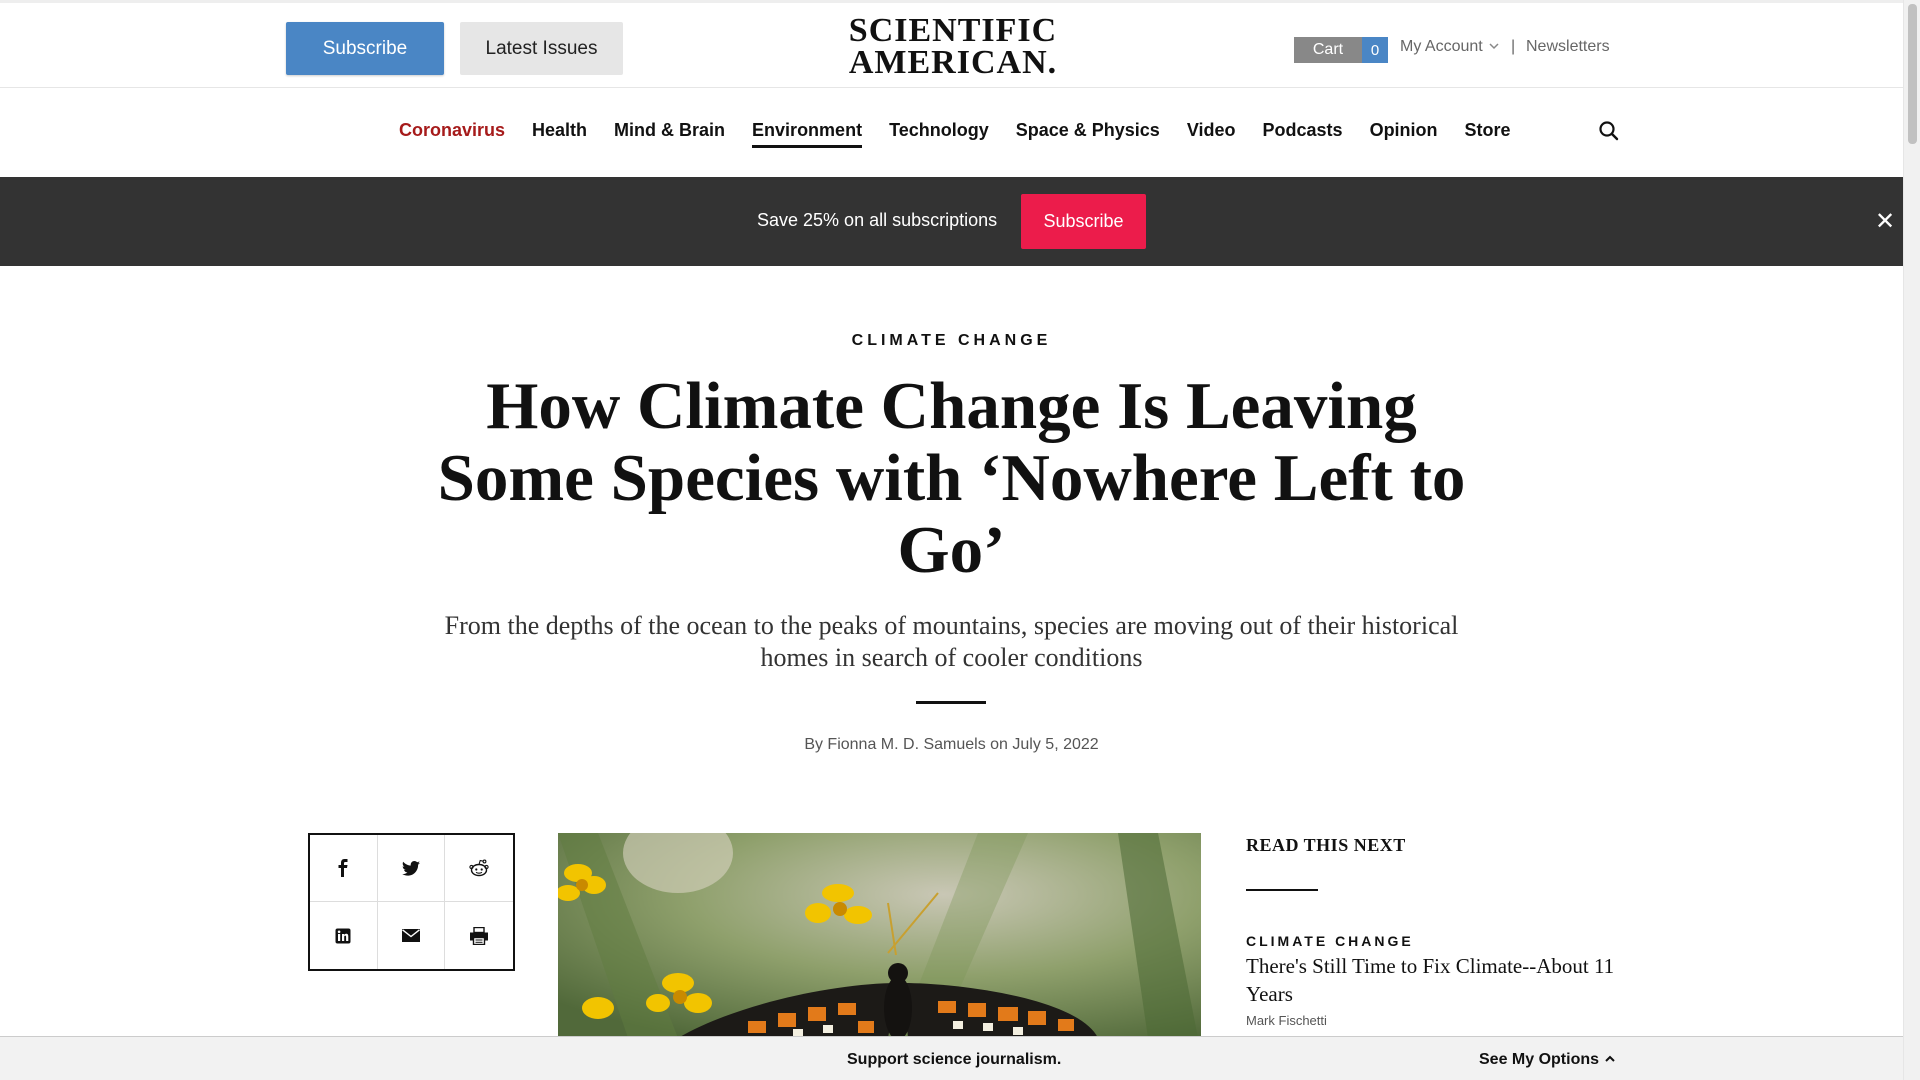  What do you see at coordinates (951, 341) in the screenshot?
I see `article-kicker: CLIMATE CHANGE` at bounding box center [951, 341].